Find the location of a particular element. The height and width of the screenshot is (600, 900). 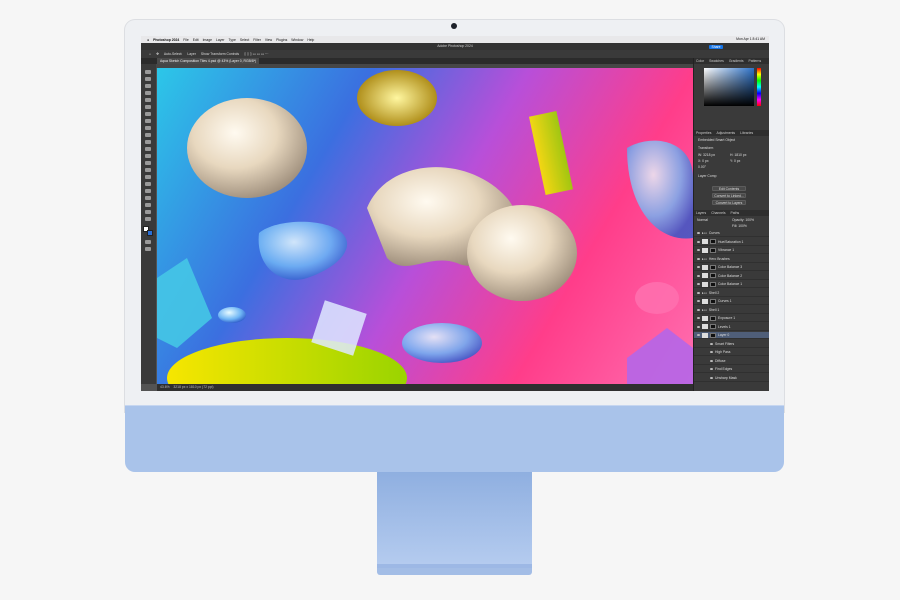

layer-row: ▸▭ Hero Brushes is located at coordinates (731, 259).